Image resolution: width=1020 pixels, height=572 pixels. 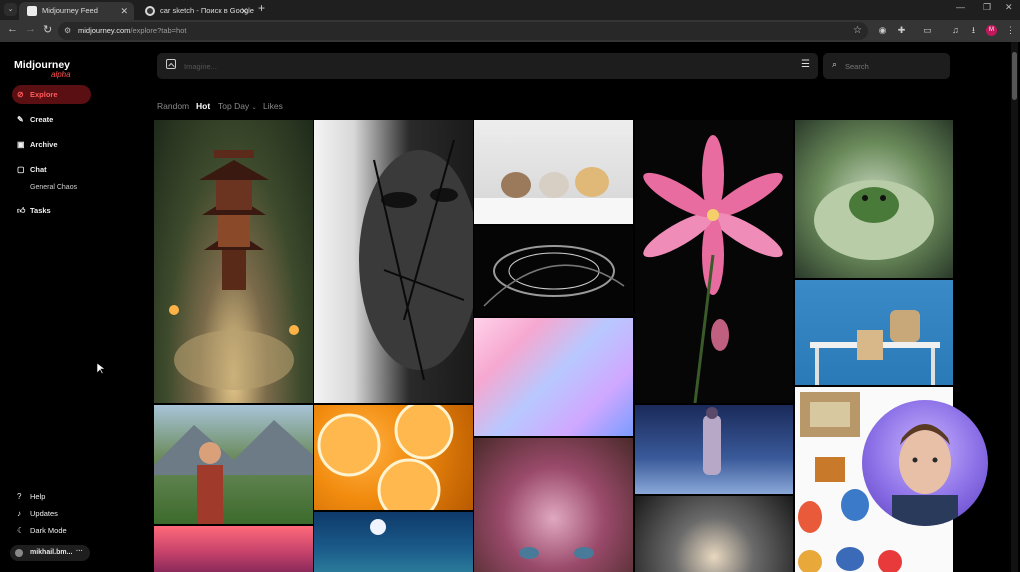 I want to click on kittens-puppy-image, so click(x=555, y=182).